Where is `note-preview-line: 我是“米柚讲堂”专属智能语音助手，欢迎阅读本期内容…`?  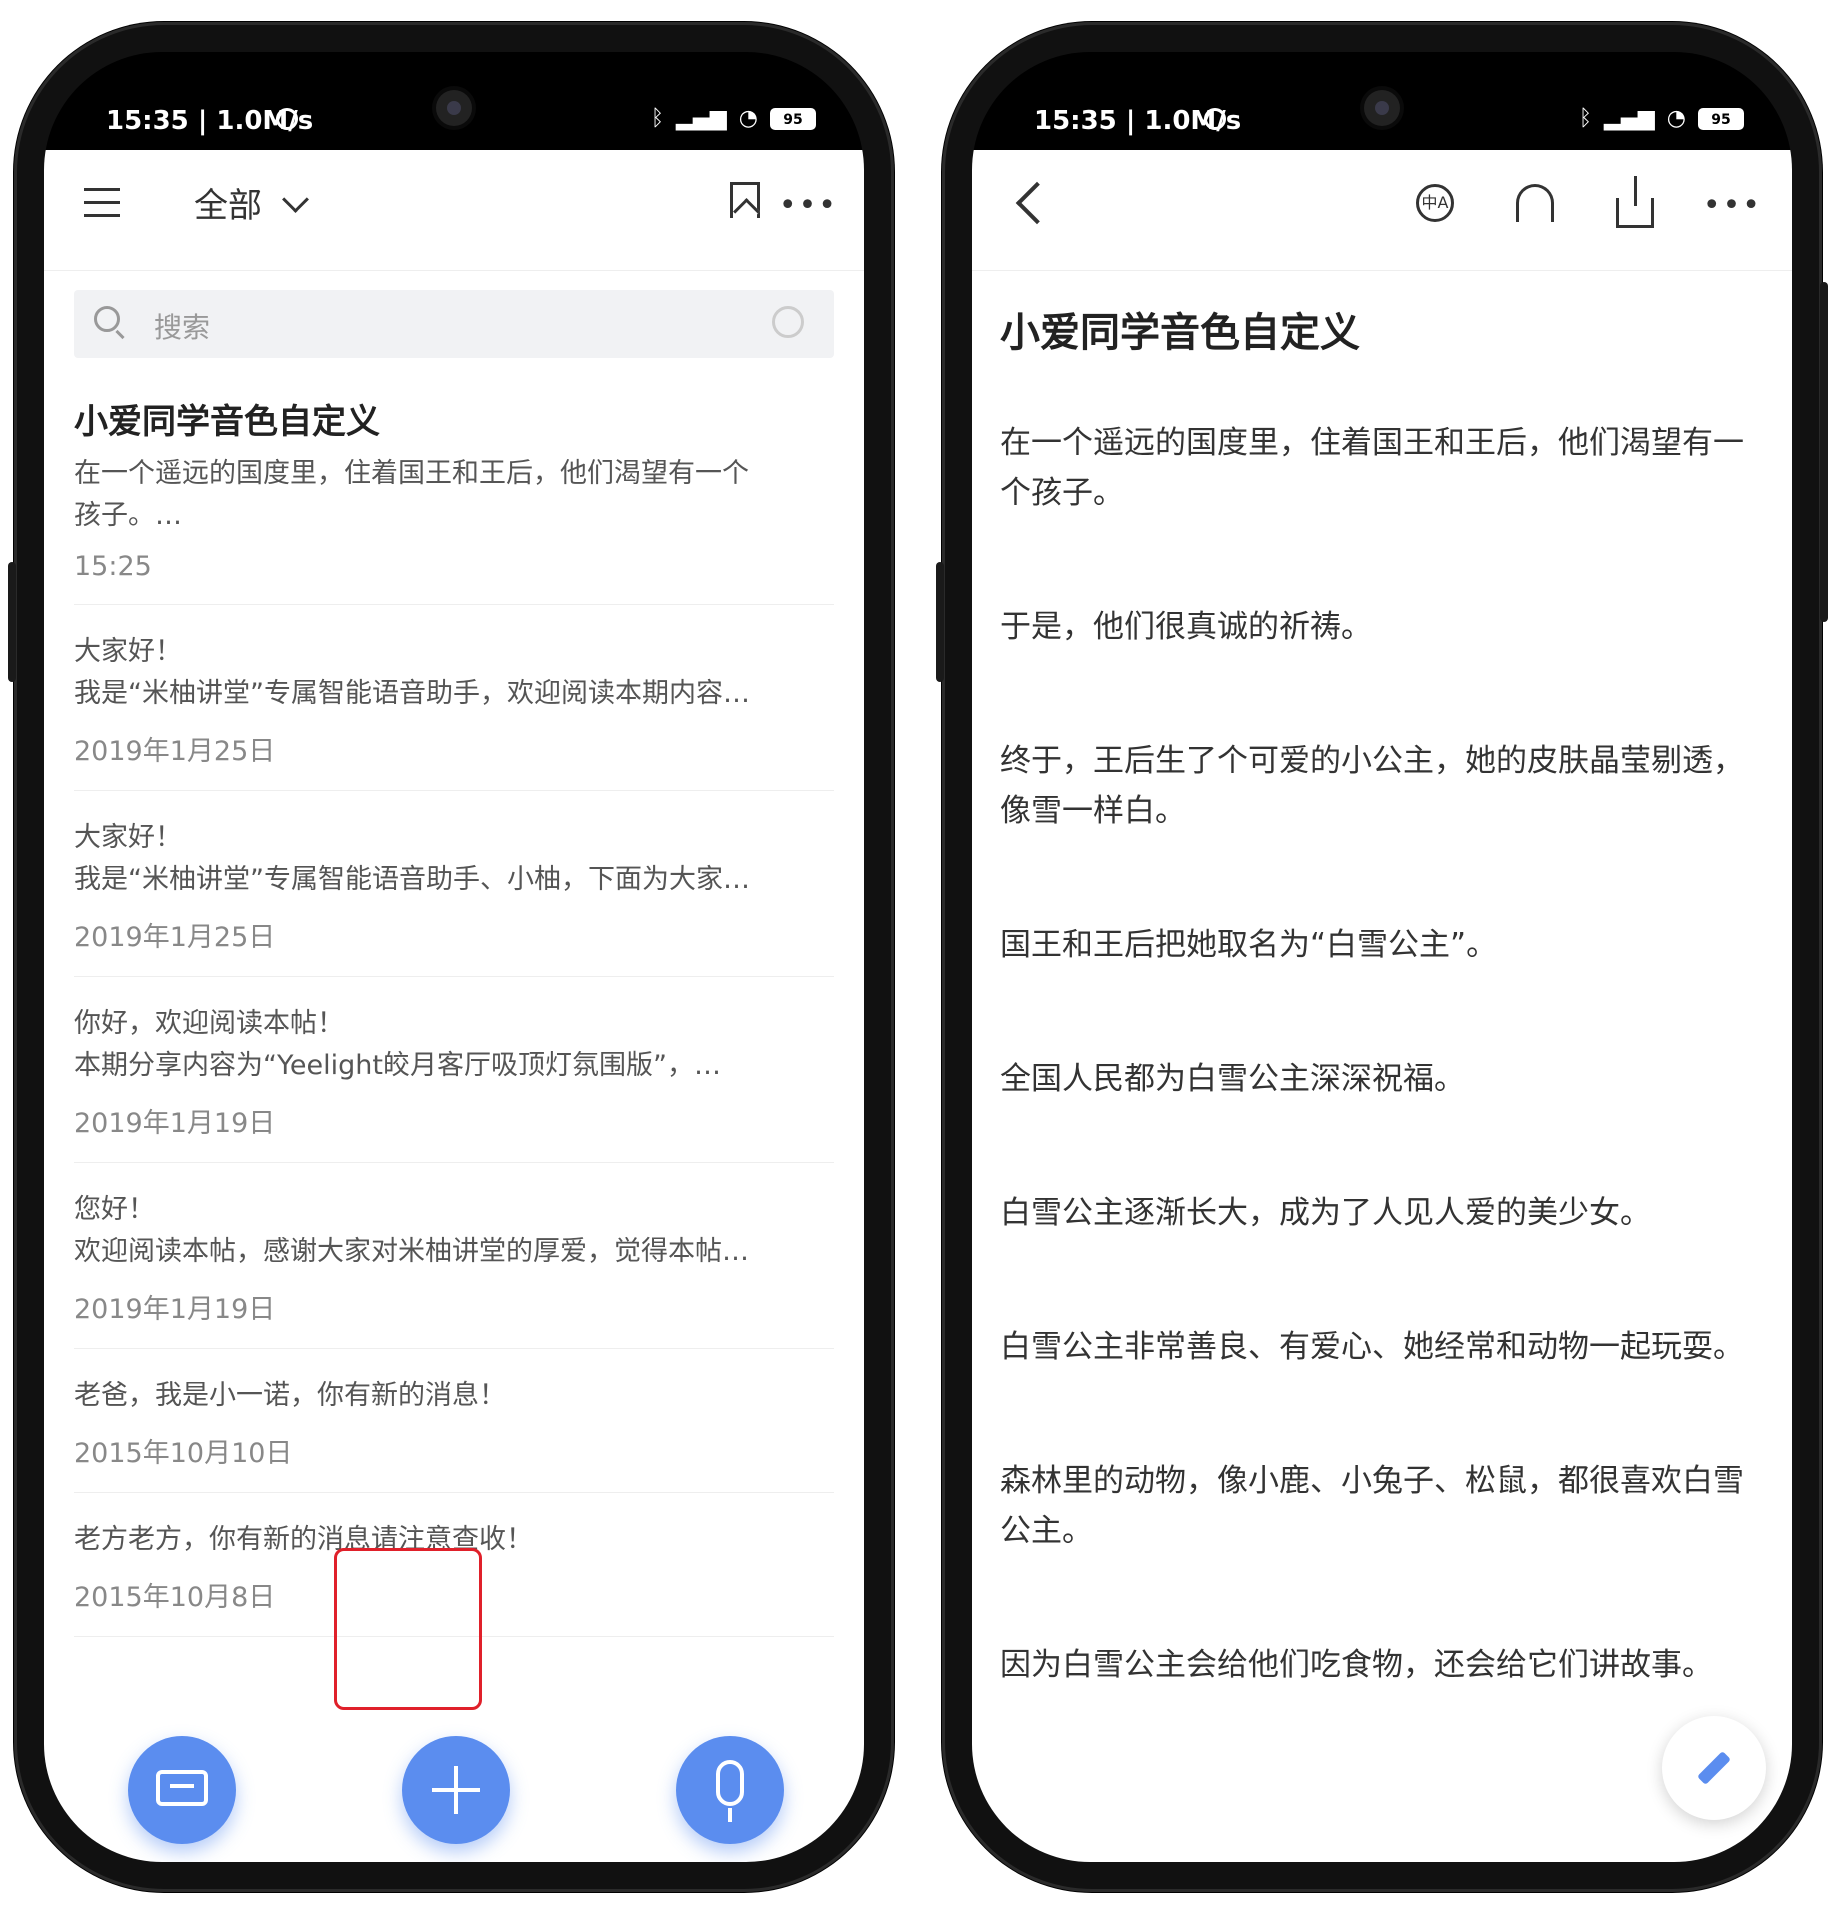 note-preview-line: 我是“米柚讲堂”专属智能语音助手，欢迎阅读本期内容… is located at coordinates (412, 693).